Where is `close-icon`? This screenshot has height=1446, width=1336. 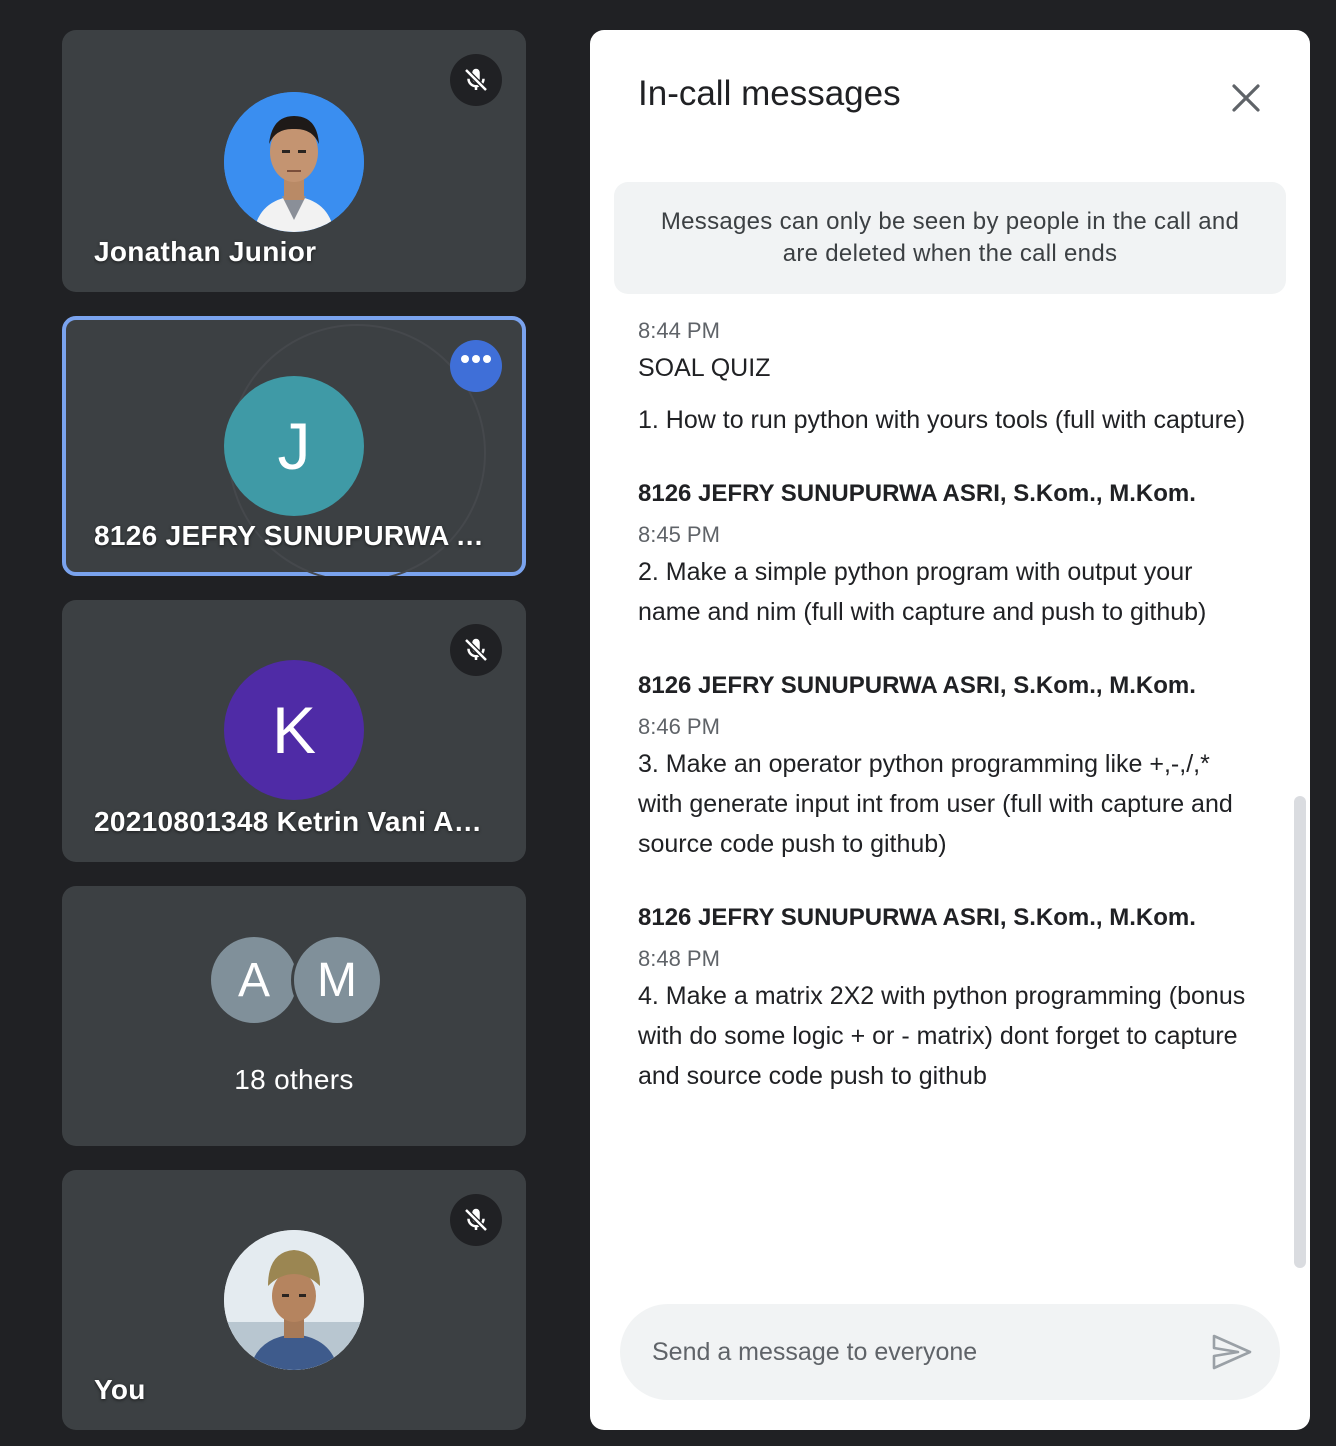 close-icon is located at coordinates (1246, 98).